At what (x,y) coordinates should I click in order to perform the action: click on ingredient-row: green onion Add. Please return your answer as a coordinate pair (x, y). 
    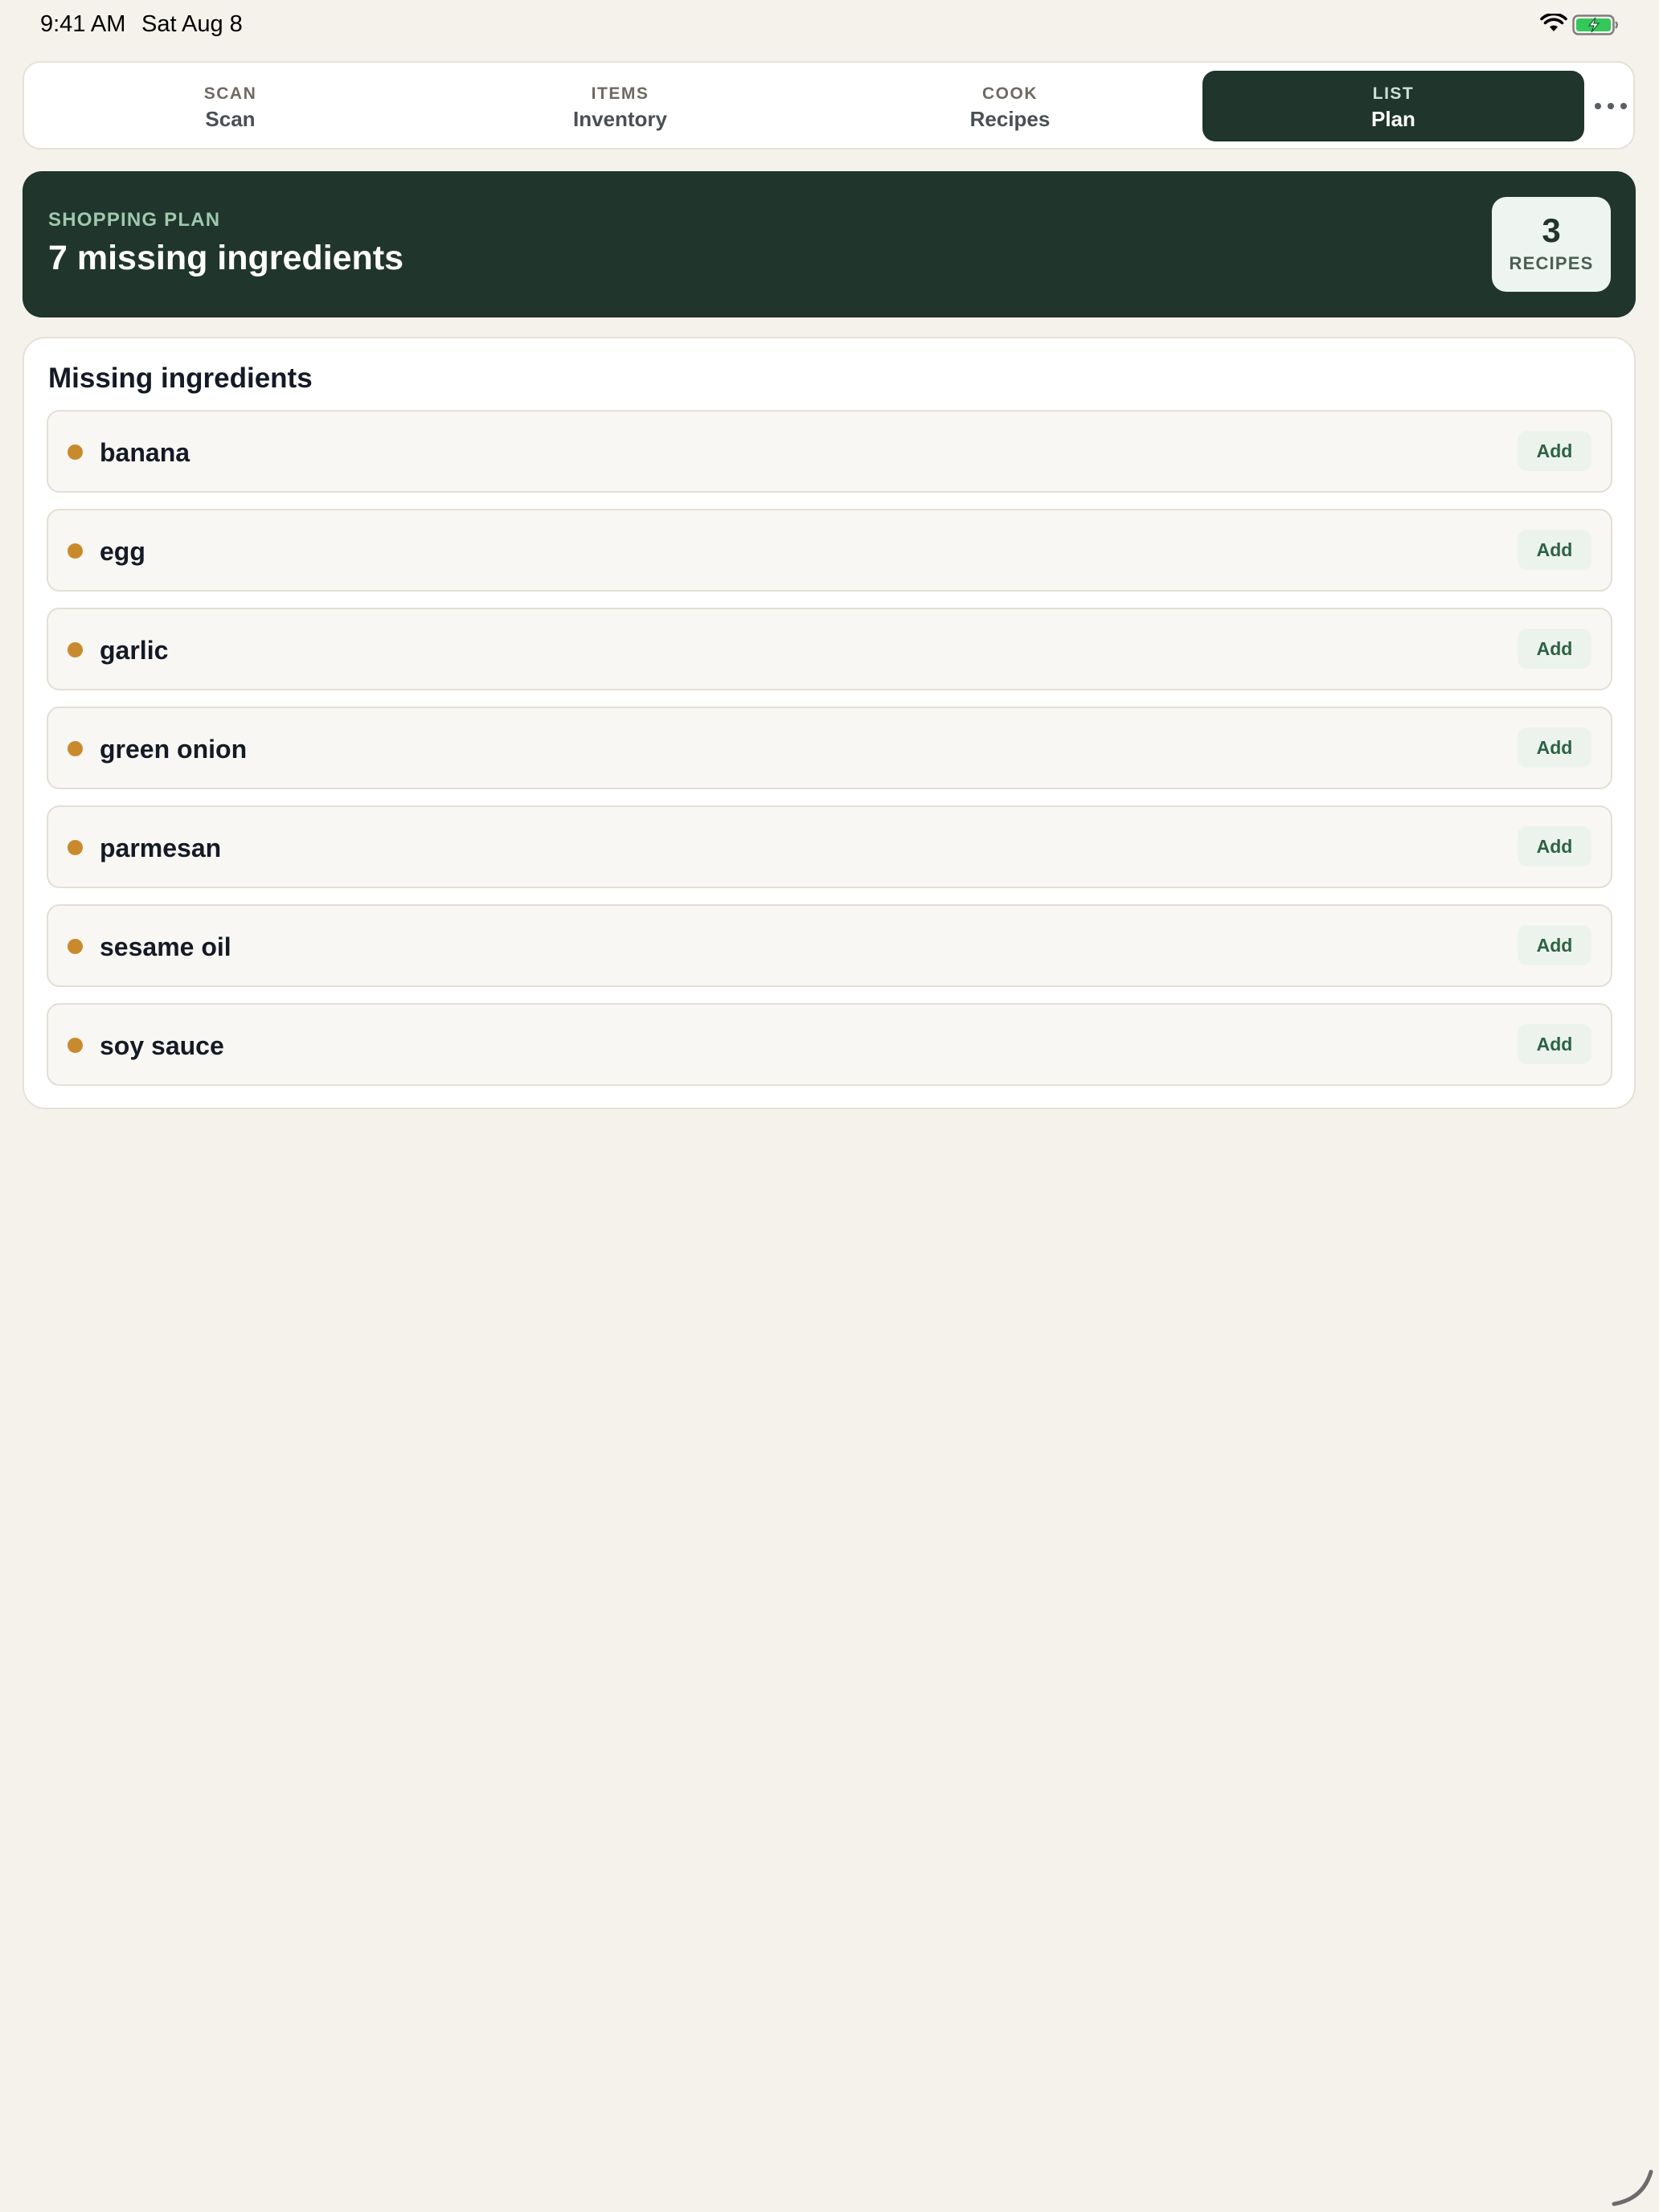
    Looking at the image, I should click on (829, 748).